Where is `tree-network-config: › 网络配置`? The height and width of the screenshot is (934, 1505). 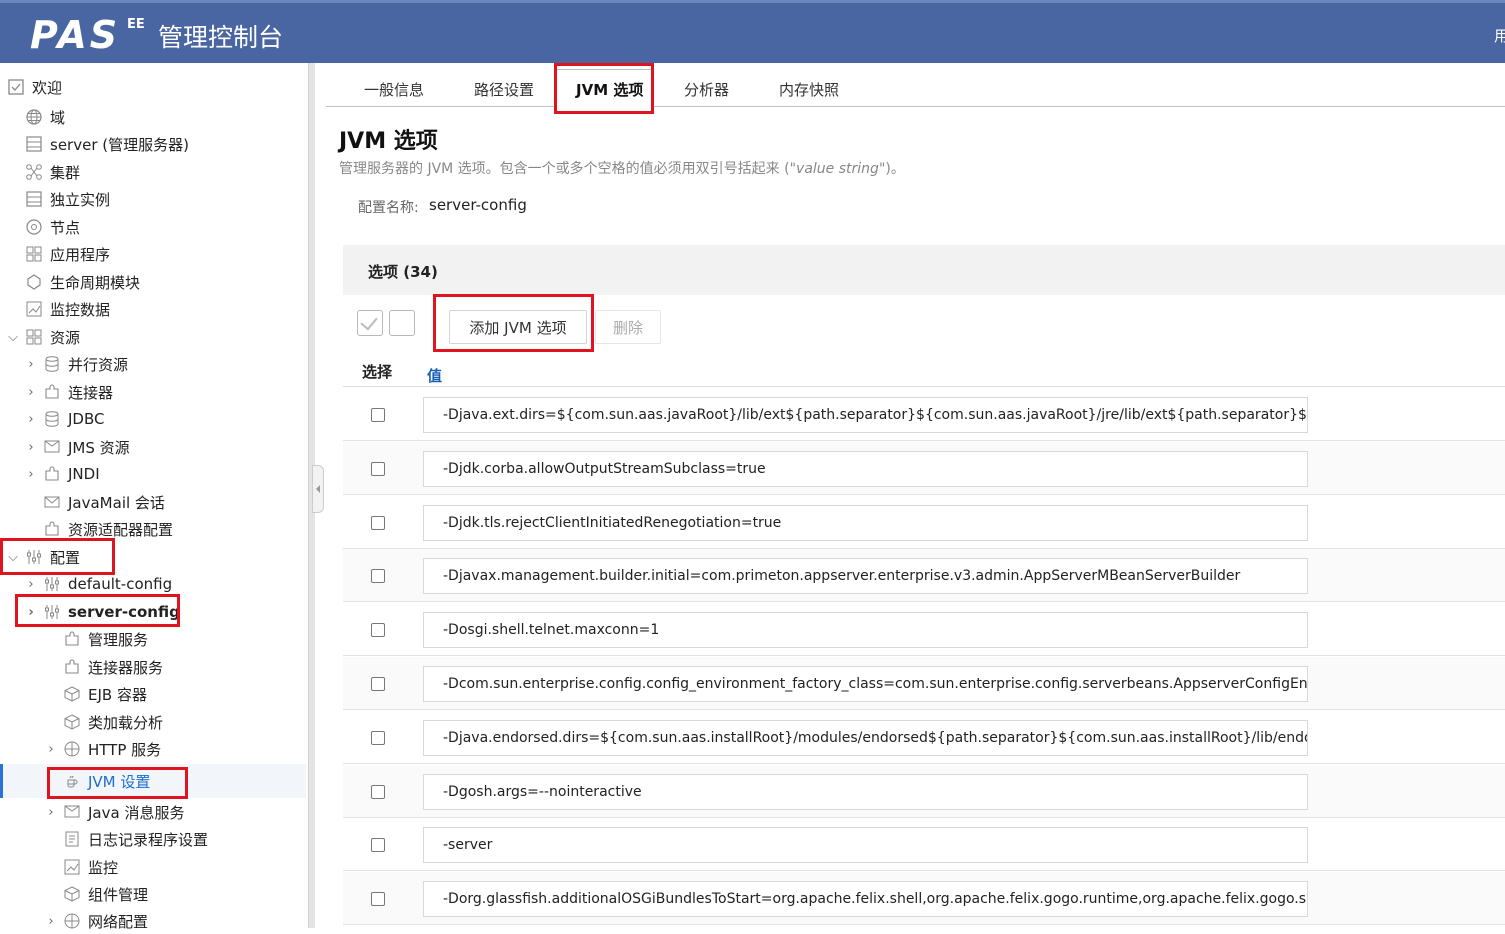 tree-network-config: › 网络配置 is located at coordinates (96, 921).